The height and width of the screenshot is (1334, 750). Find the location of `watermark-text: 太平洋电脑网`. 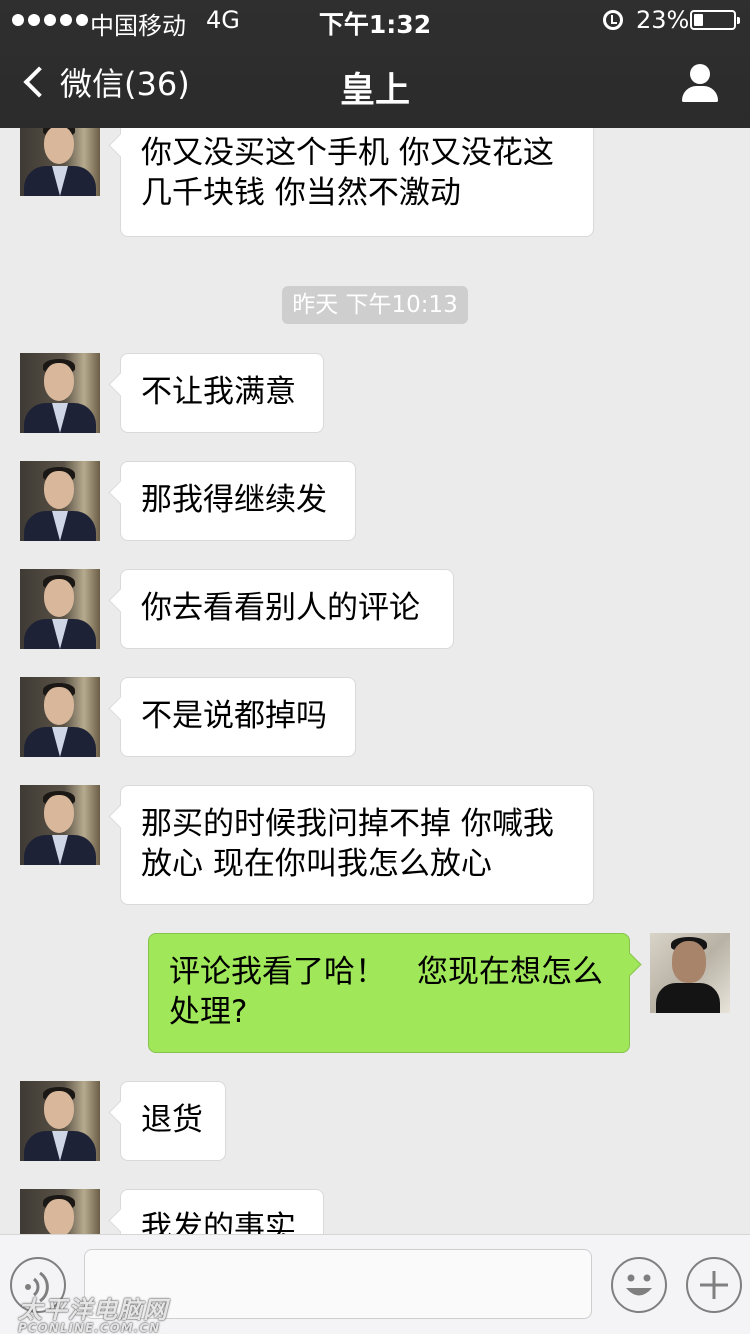

watermark-text: 太平洋电脑网 is located at coordinates (93, 1310).